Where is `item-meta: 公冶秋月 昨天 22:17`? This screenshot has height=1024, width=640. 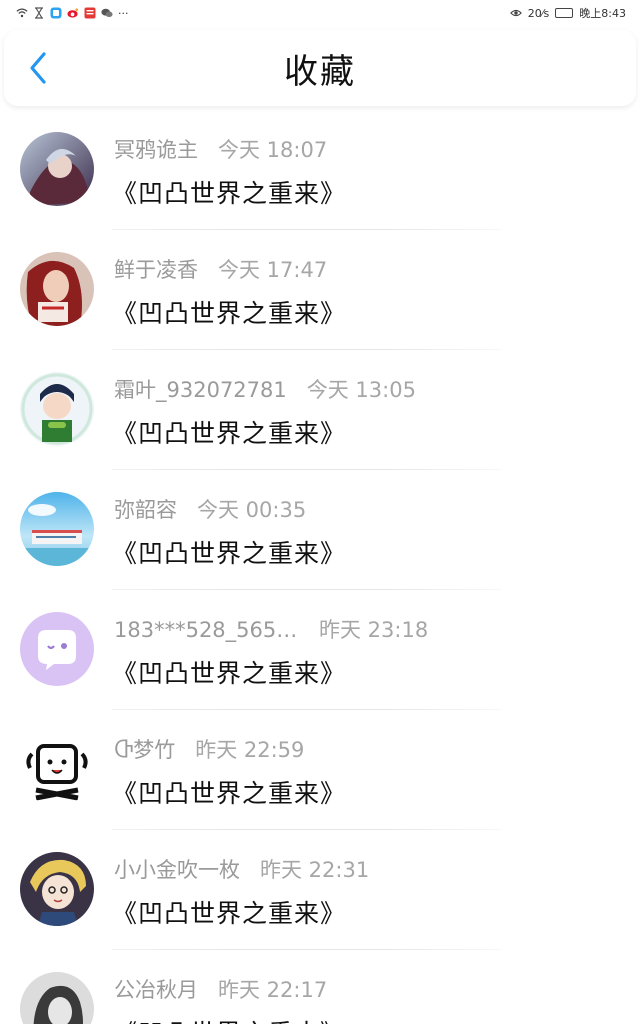
item-meta: 公冶秋月 昨天 22:17 is located at coordinates (220, 989).